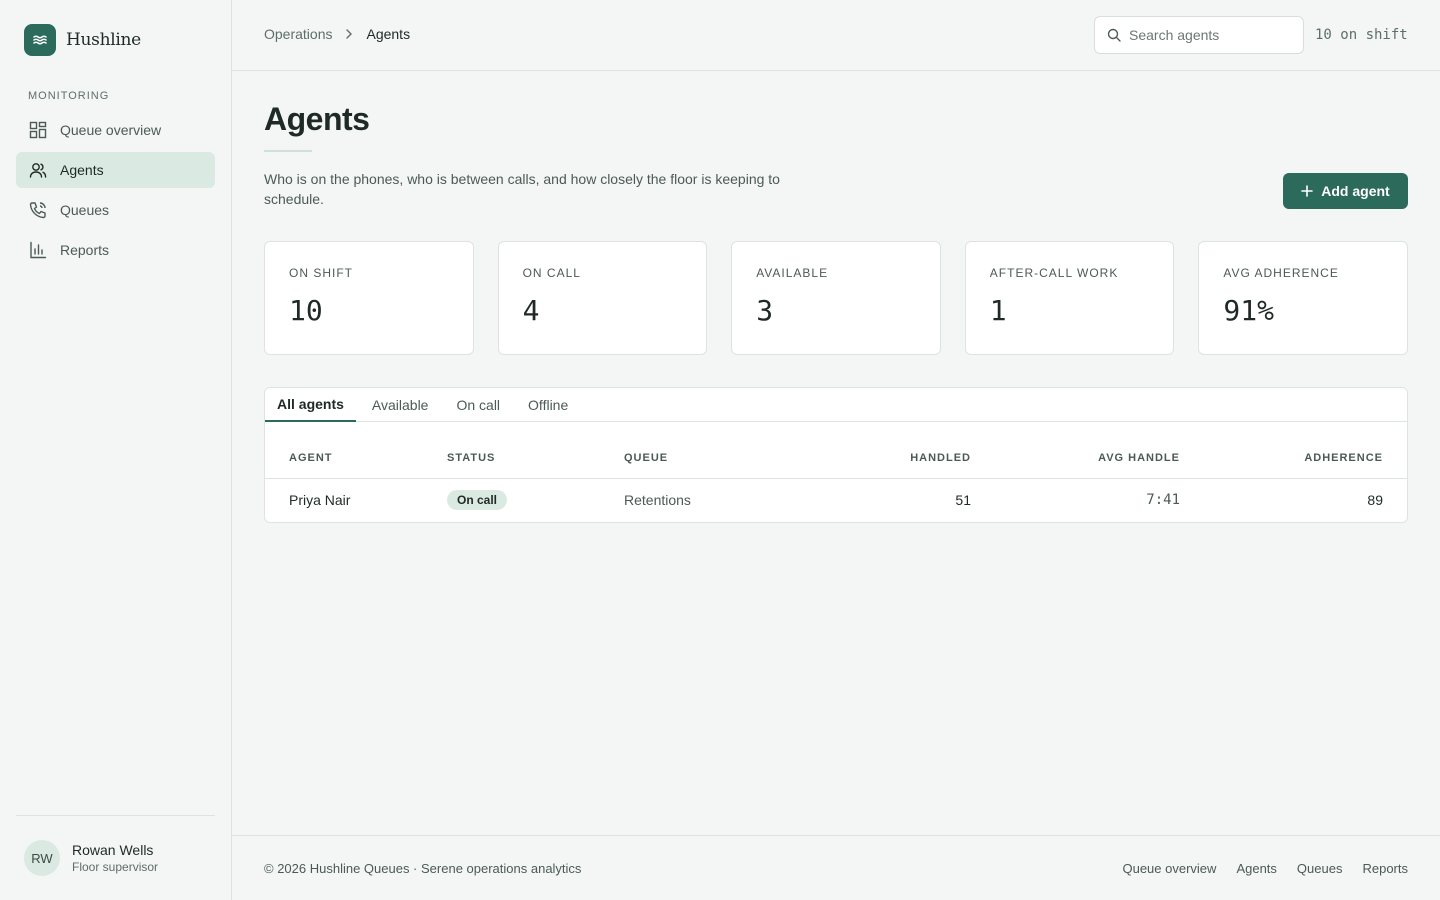 The height and width of the screenshot is (900, 1440). I want to click on cell-avg-handle: 7:41, so click(1075, 500).